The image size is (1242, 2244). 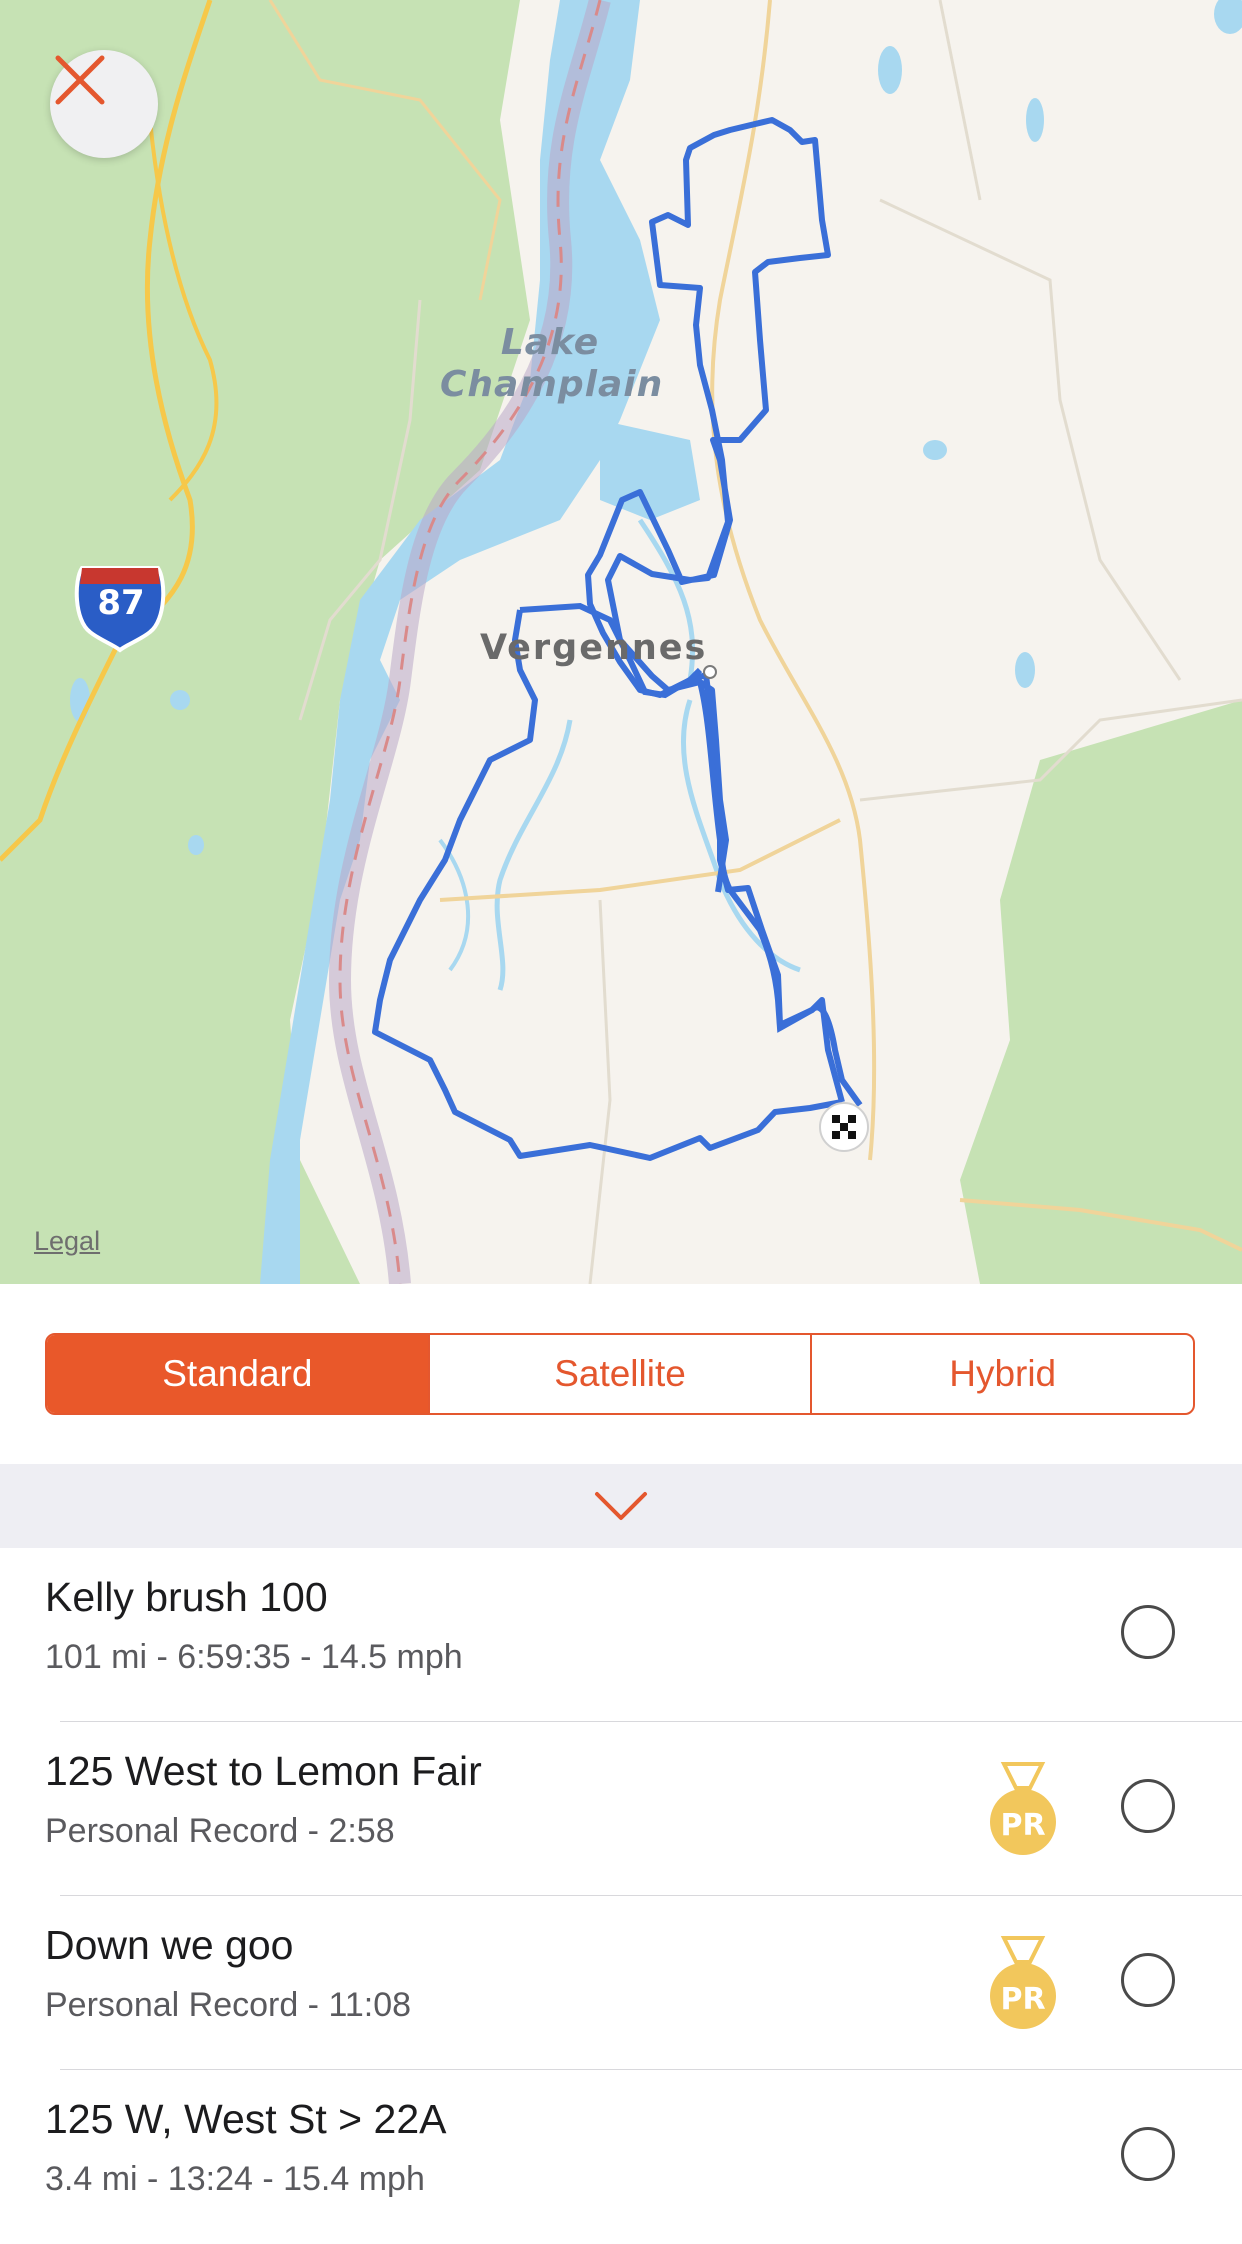 What do you see at coordinates (1001, 1374) in the screenshot?
I see `map-type-hybrid: Hybrid` at bounding box center [1001, 1374].